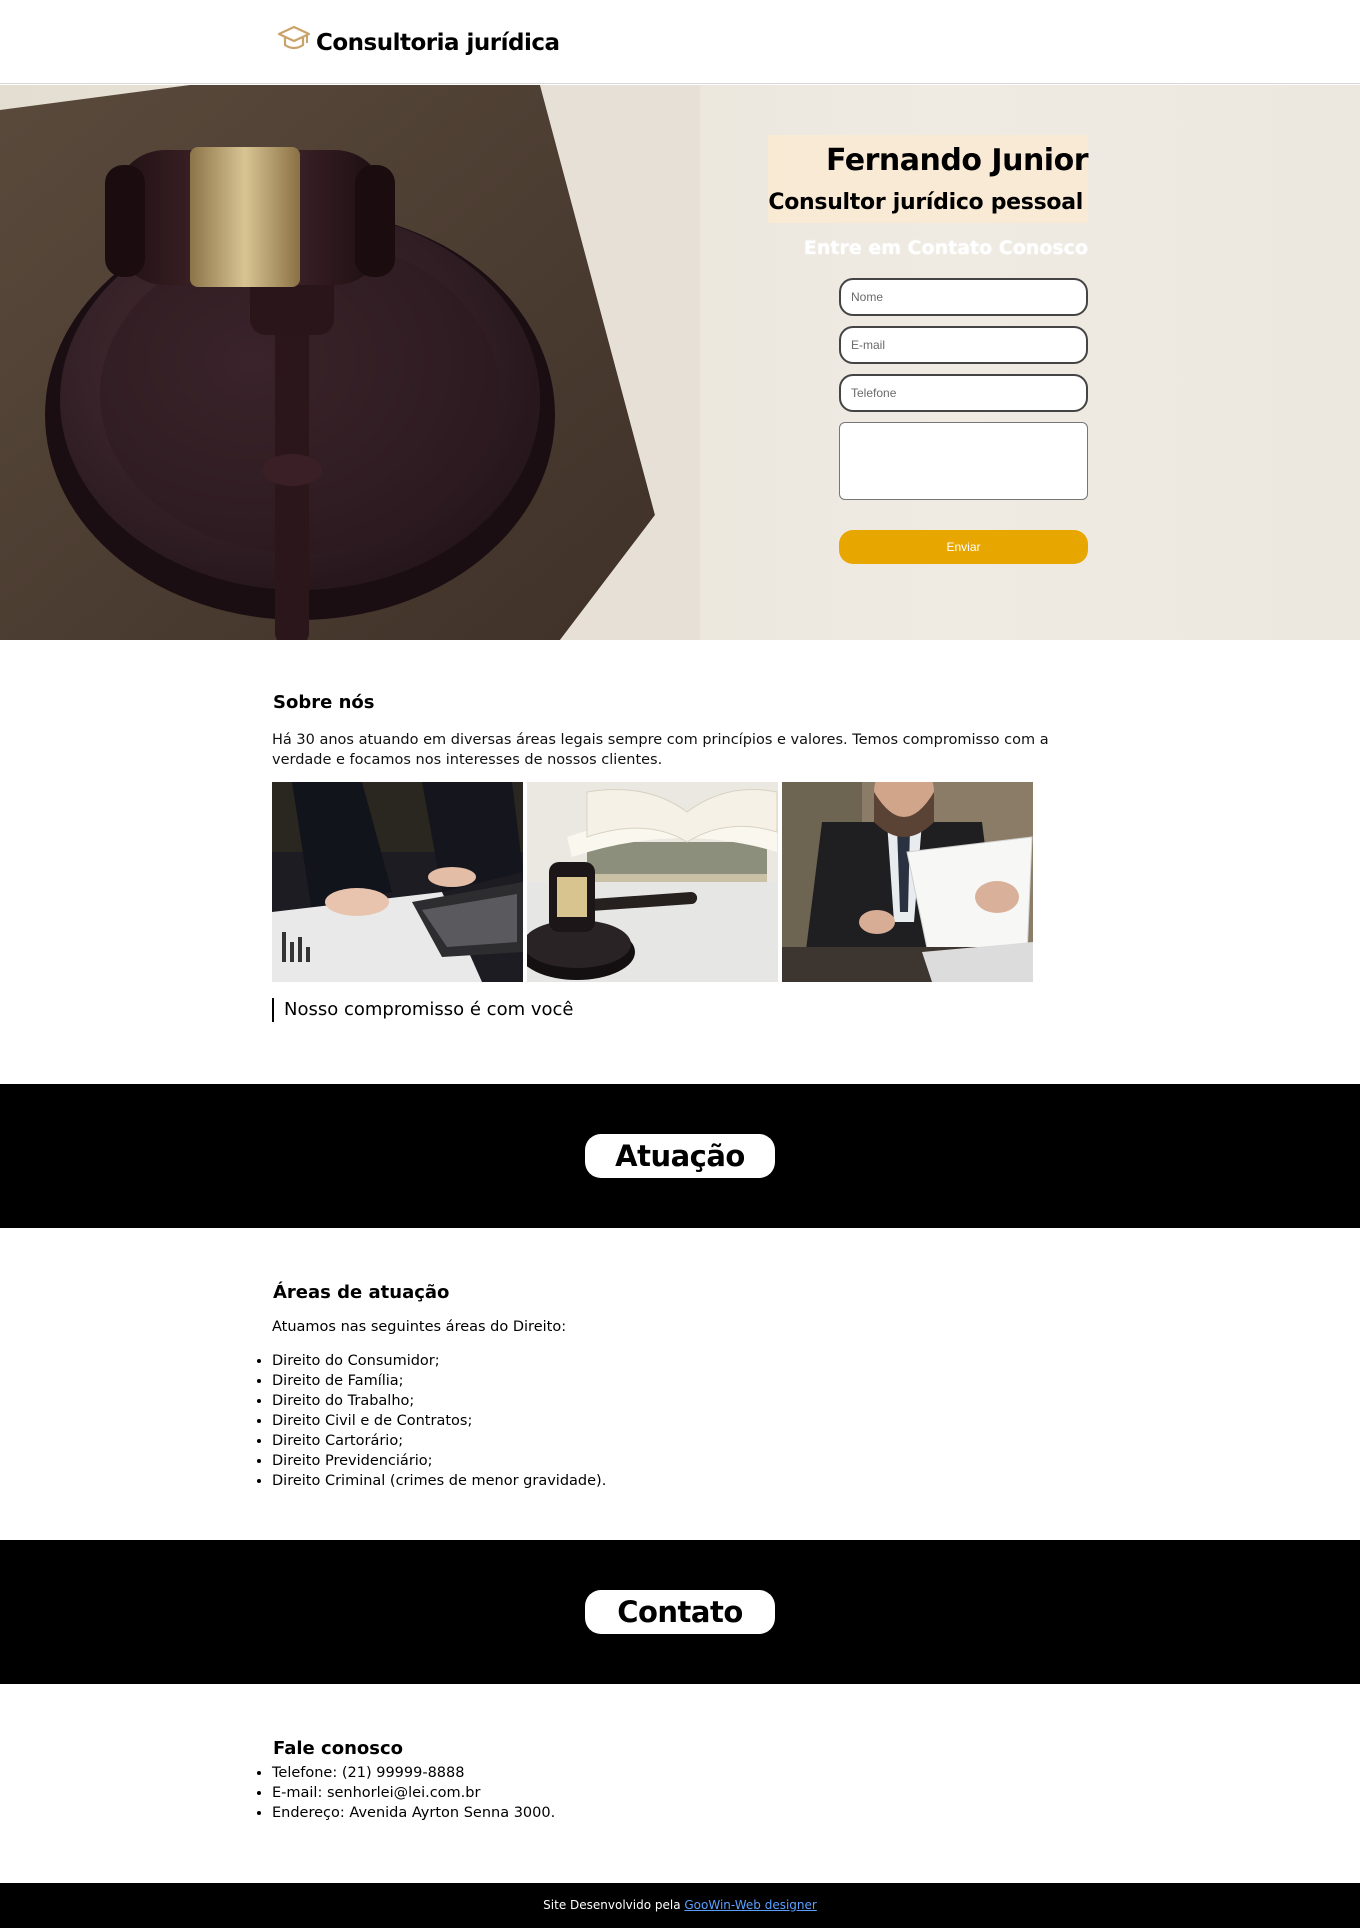 This screenshot has width=1360, height=1928. I want to click on contact-address: Endereço: Avenida Ayrton Senna 3000., so click(413, 1813).